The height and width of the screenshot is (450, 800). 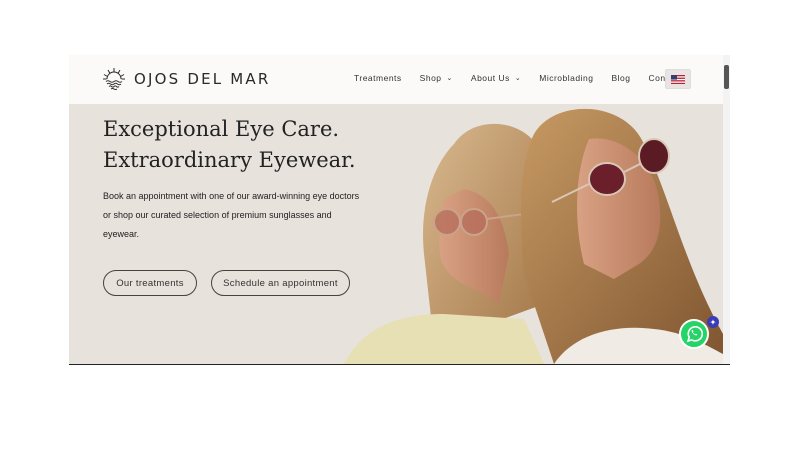 What do you see at coordinates (229, 160) in the screenshot?
I see `hero-title-line-2: Extraordinary Eyewear.` at bounding box center [229, 160].